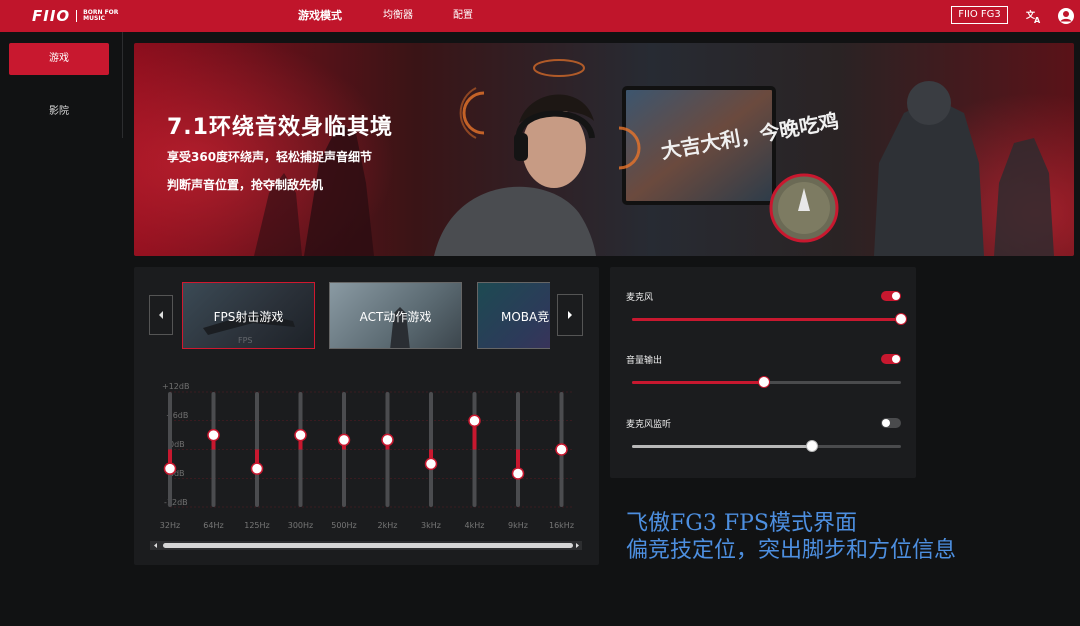 This screenshot has height=626, width=1080. What do you see at coordinates (561, 525) in the screenshot?
I see `eq-freq-label: 16kHz` at bounding box center [561, 525].